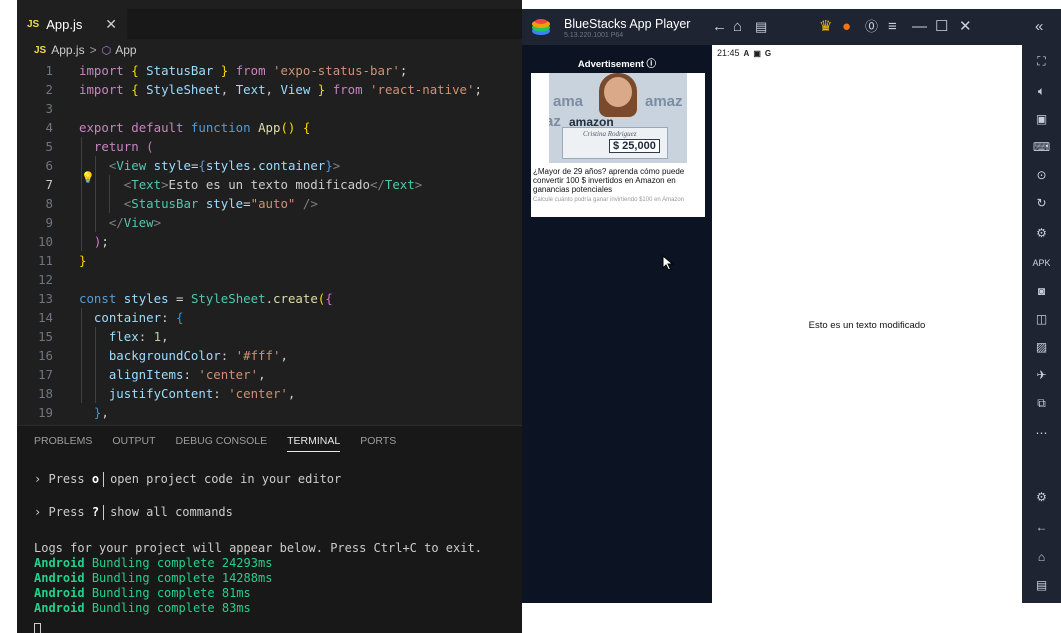  I want to click on android-recents-icon: ▤, so click(1041, 585).